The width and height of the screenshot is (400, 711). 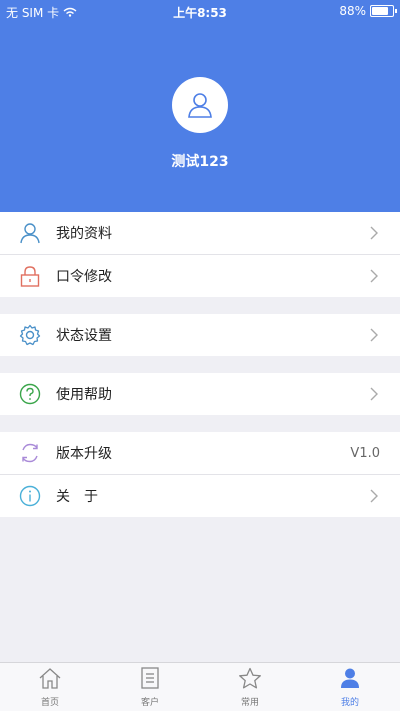 What do you see at coordinates (30, 496) in the screenshot?
I see `info-icon` at bounding box center [30, 496].